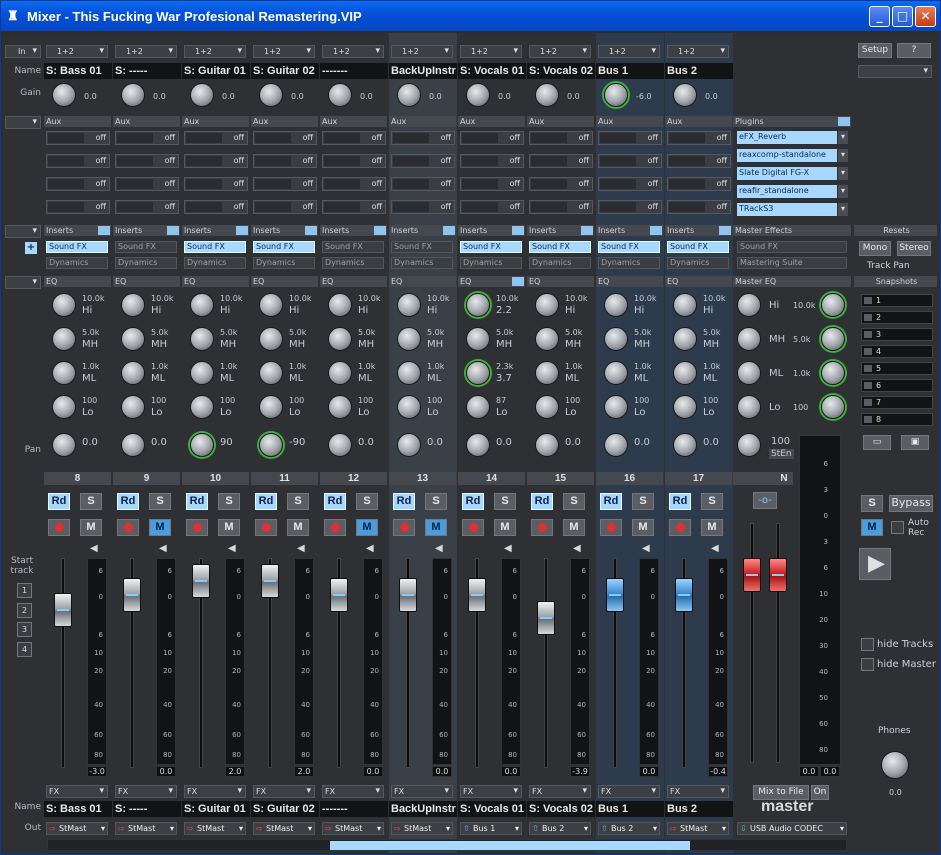 The height and width of the screenshot is (855, 941). What do you see at coordinates (872, 527) in the screenshot?
I see `master-mute-button: M` at bounding box center [872, 527].